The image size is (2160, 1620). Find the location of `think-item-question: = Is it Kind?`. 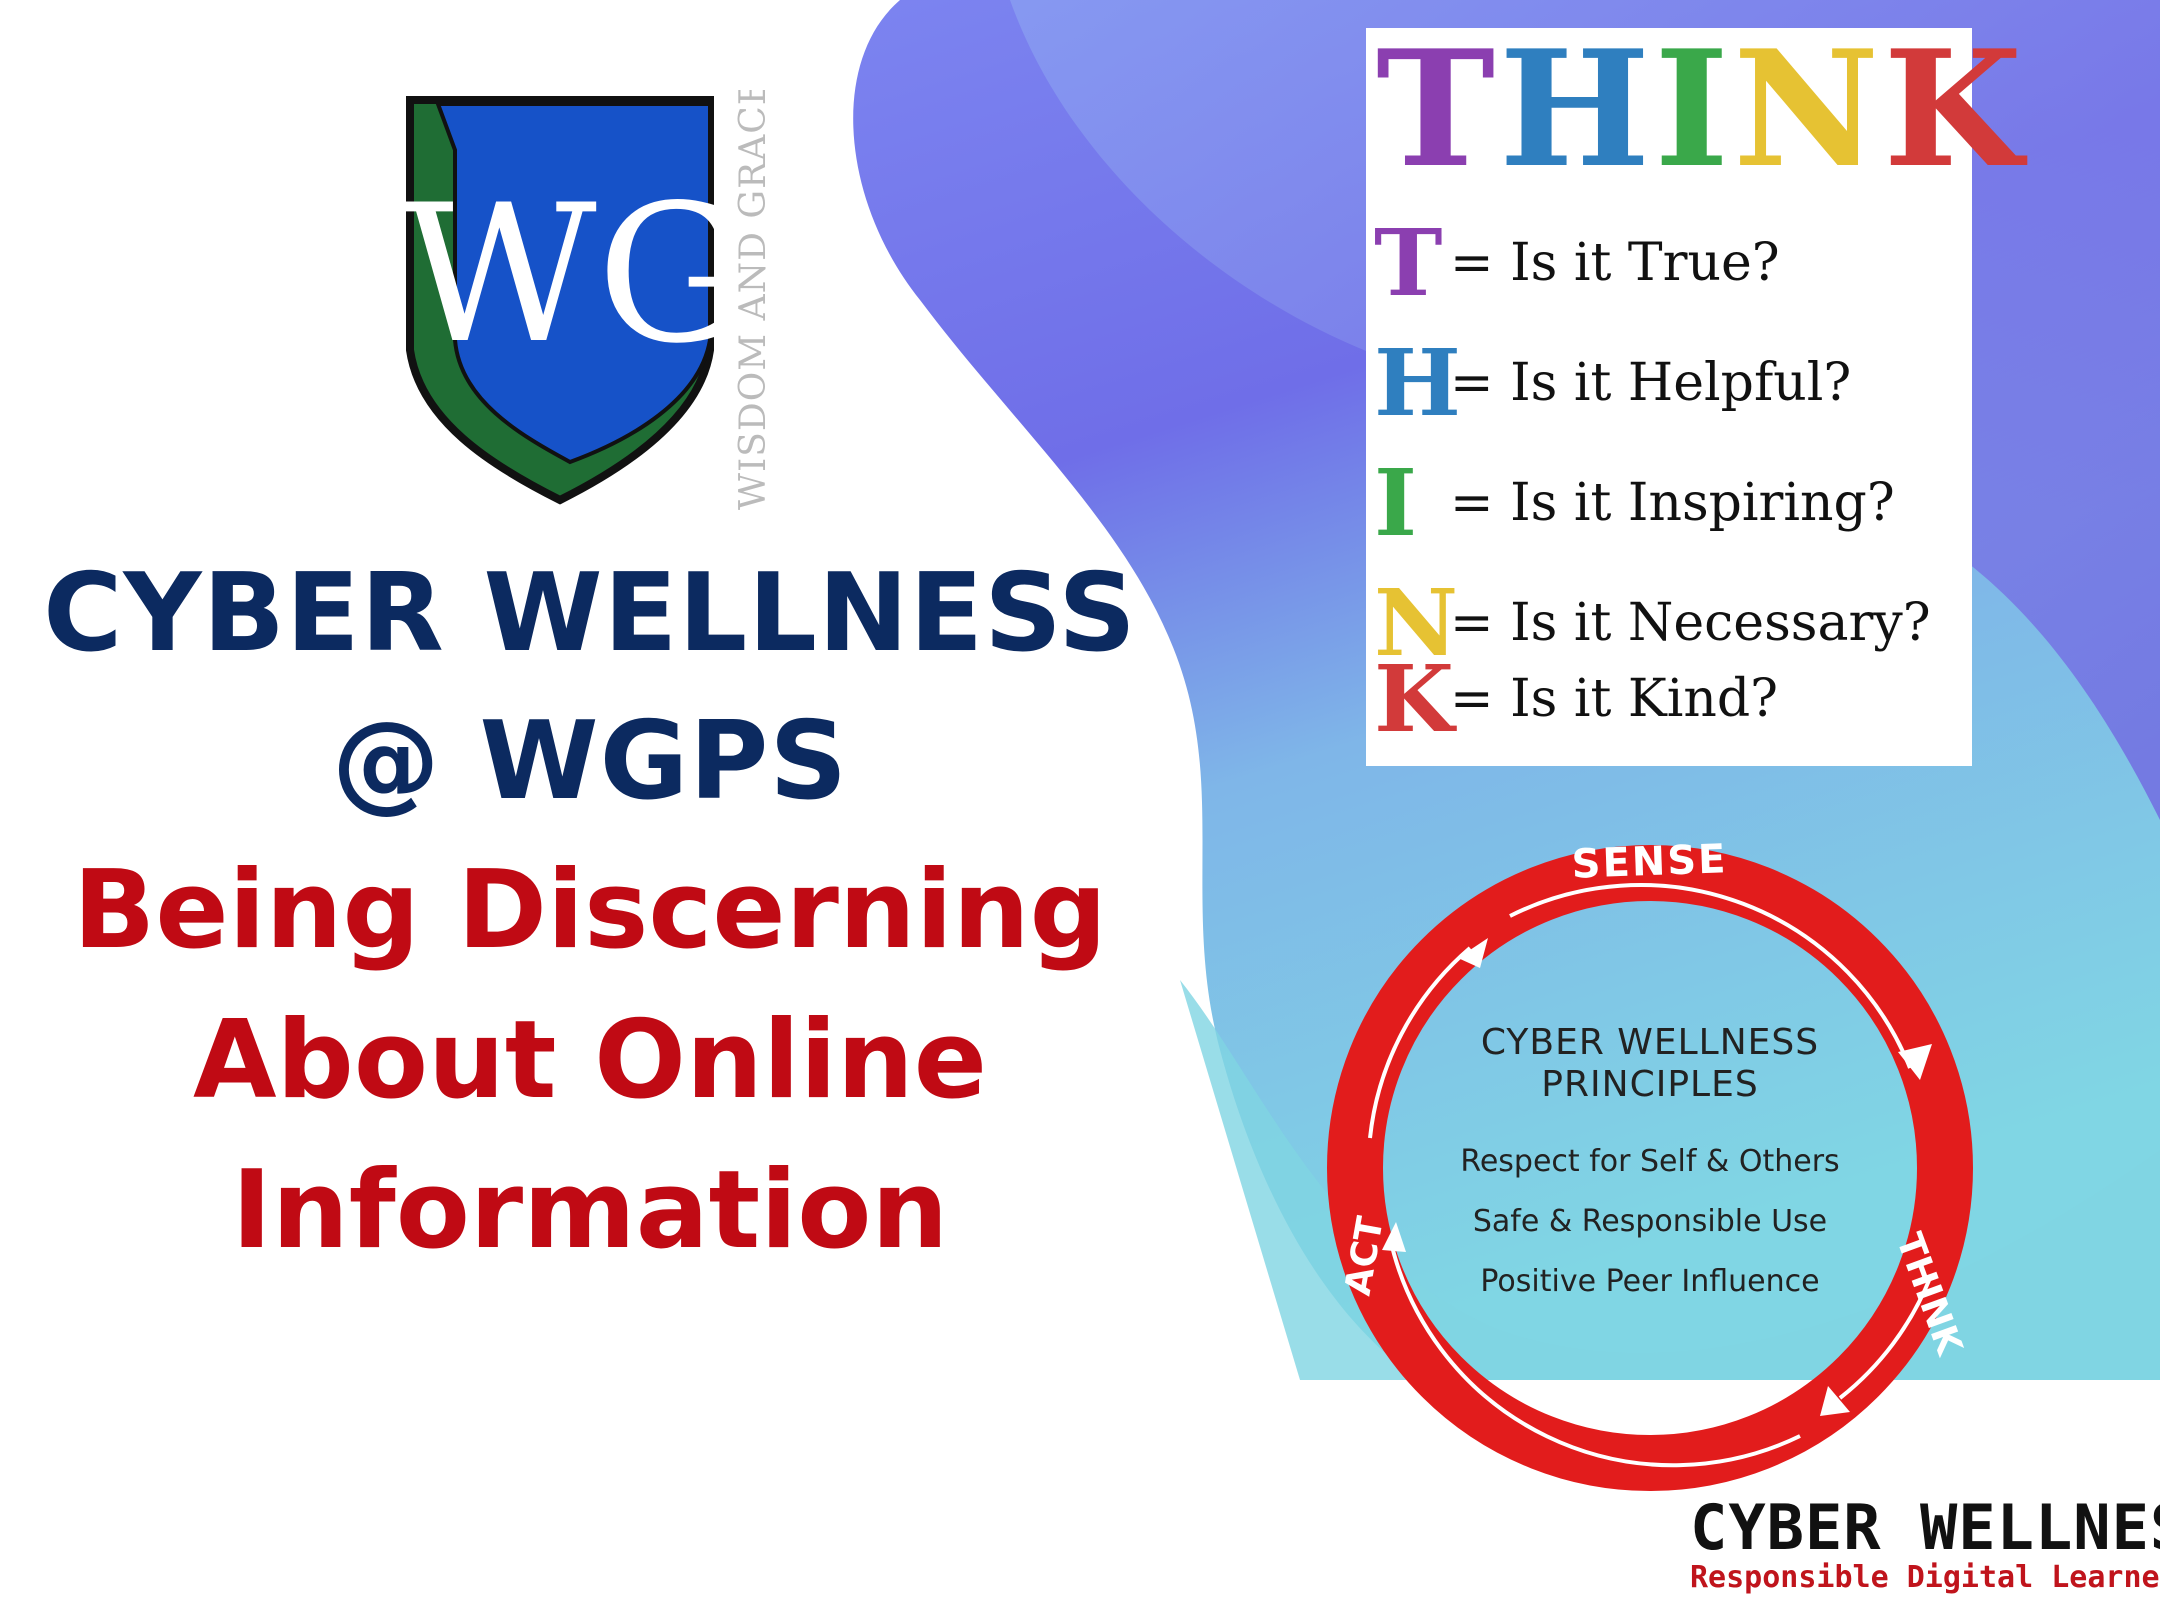

think-item-question: = Is it Kind? is located at coordinates (1614, 699).